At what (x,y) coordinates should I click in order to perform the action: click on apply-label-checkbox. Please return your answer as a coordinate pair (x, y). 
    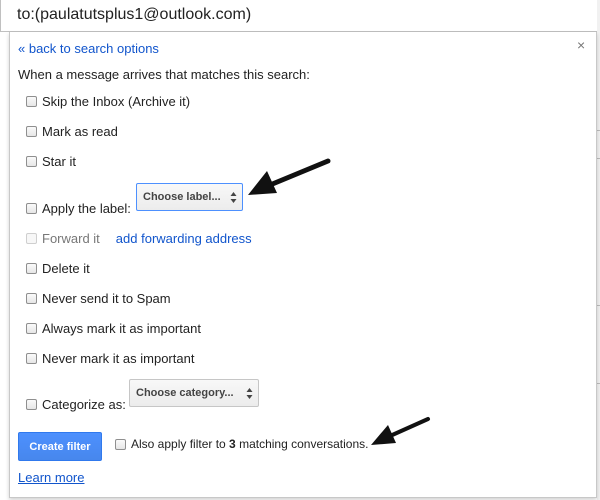
    Looking at the image, I should click on (31, 208).